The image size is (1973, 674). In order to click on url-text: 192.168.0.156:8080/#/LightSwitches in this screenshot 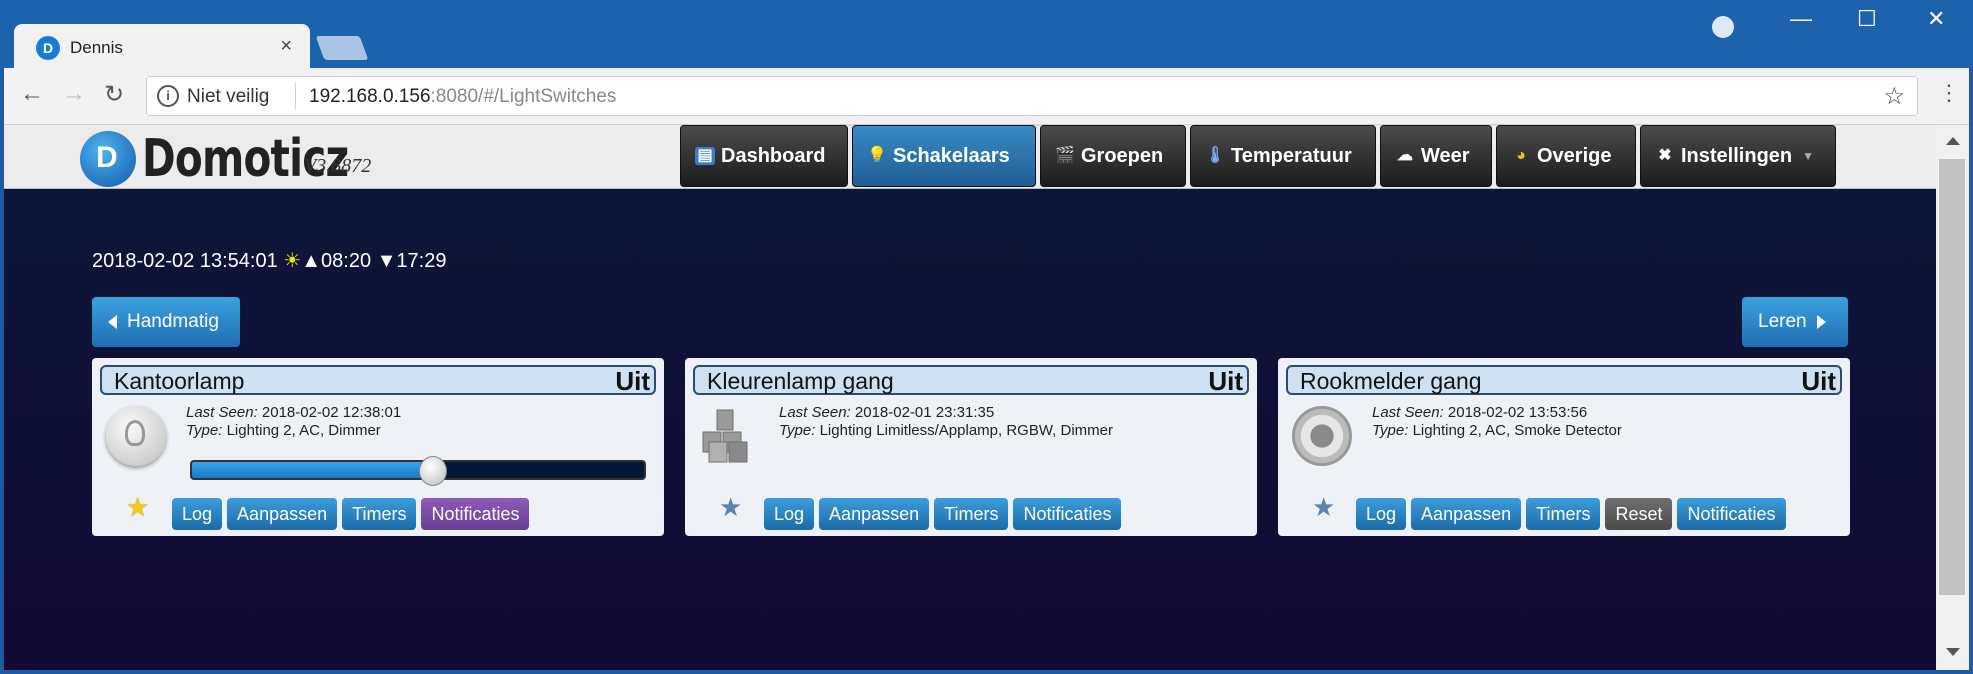, I will do `click(462, 97)`.